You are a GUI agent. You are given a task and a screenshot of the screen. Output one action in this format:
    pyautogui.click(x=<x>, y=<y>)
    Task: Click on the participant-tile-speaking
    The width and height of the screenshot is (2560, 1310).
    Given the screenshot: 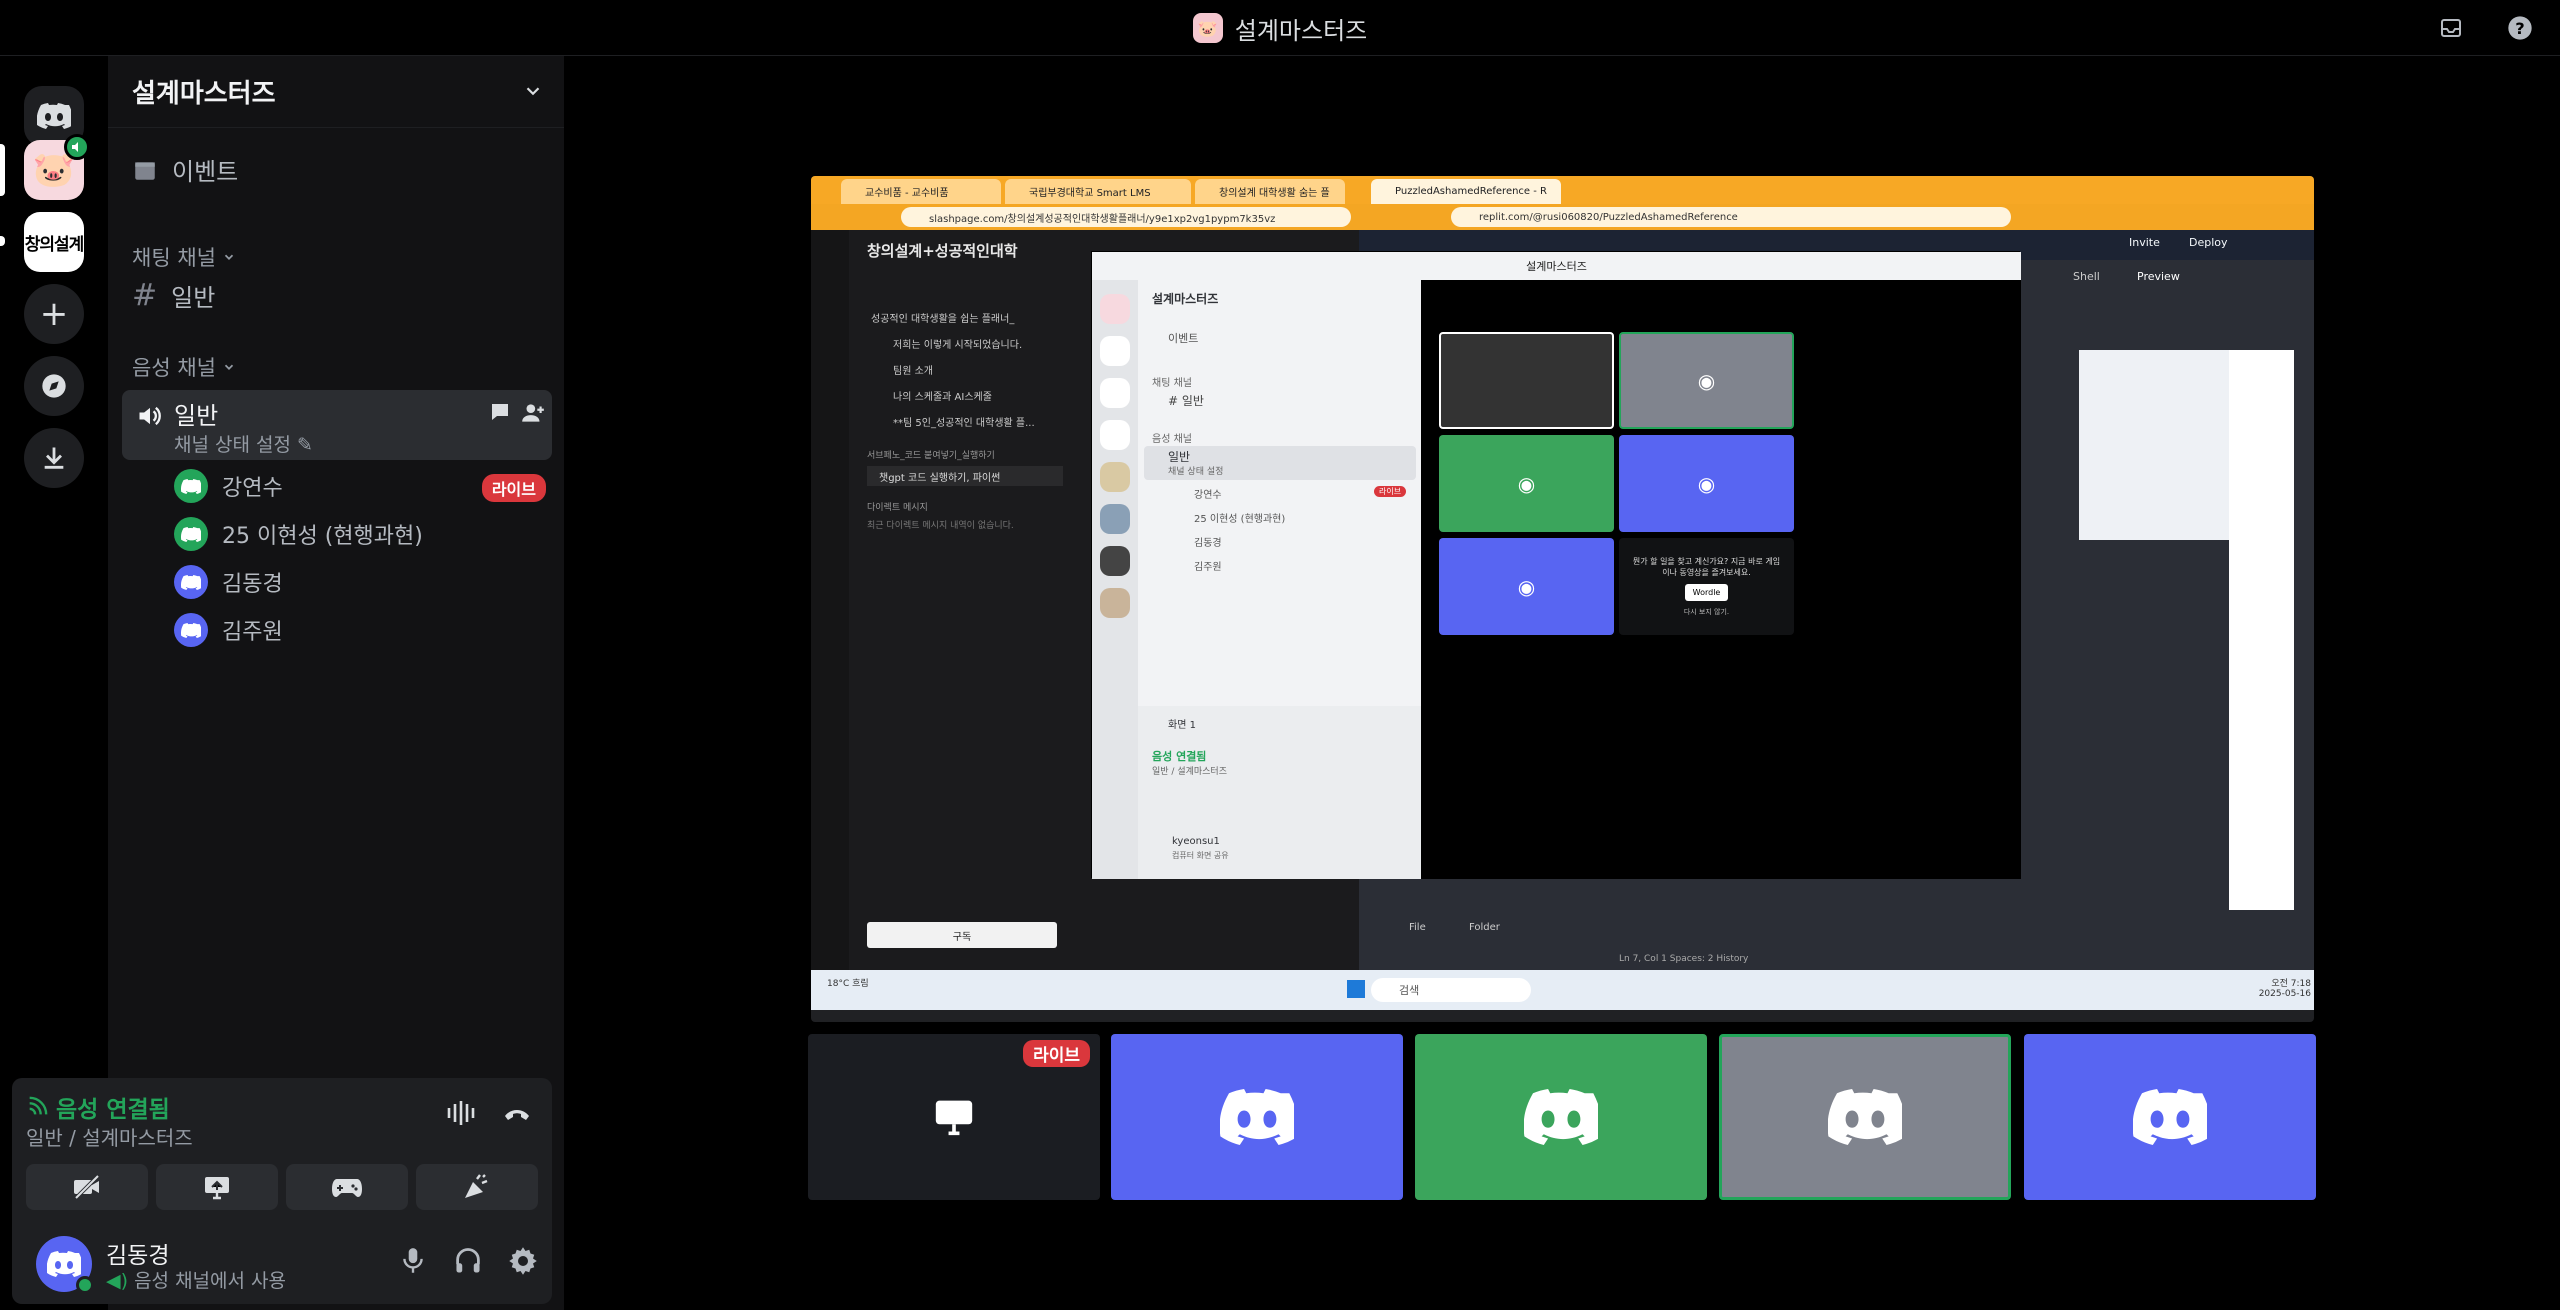 What is the action you would take?
    pyautogui.click(x=1865, y=1117)
    